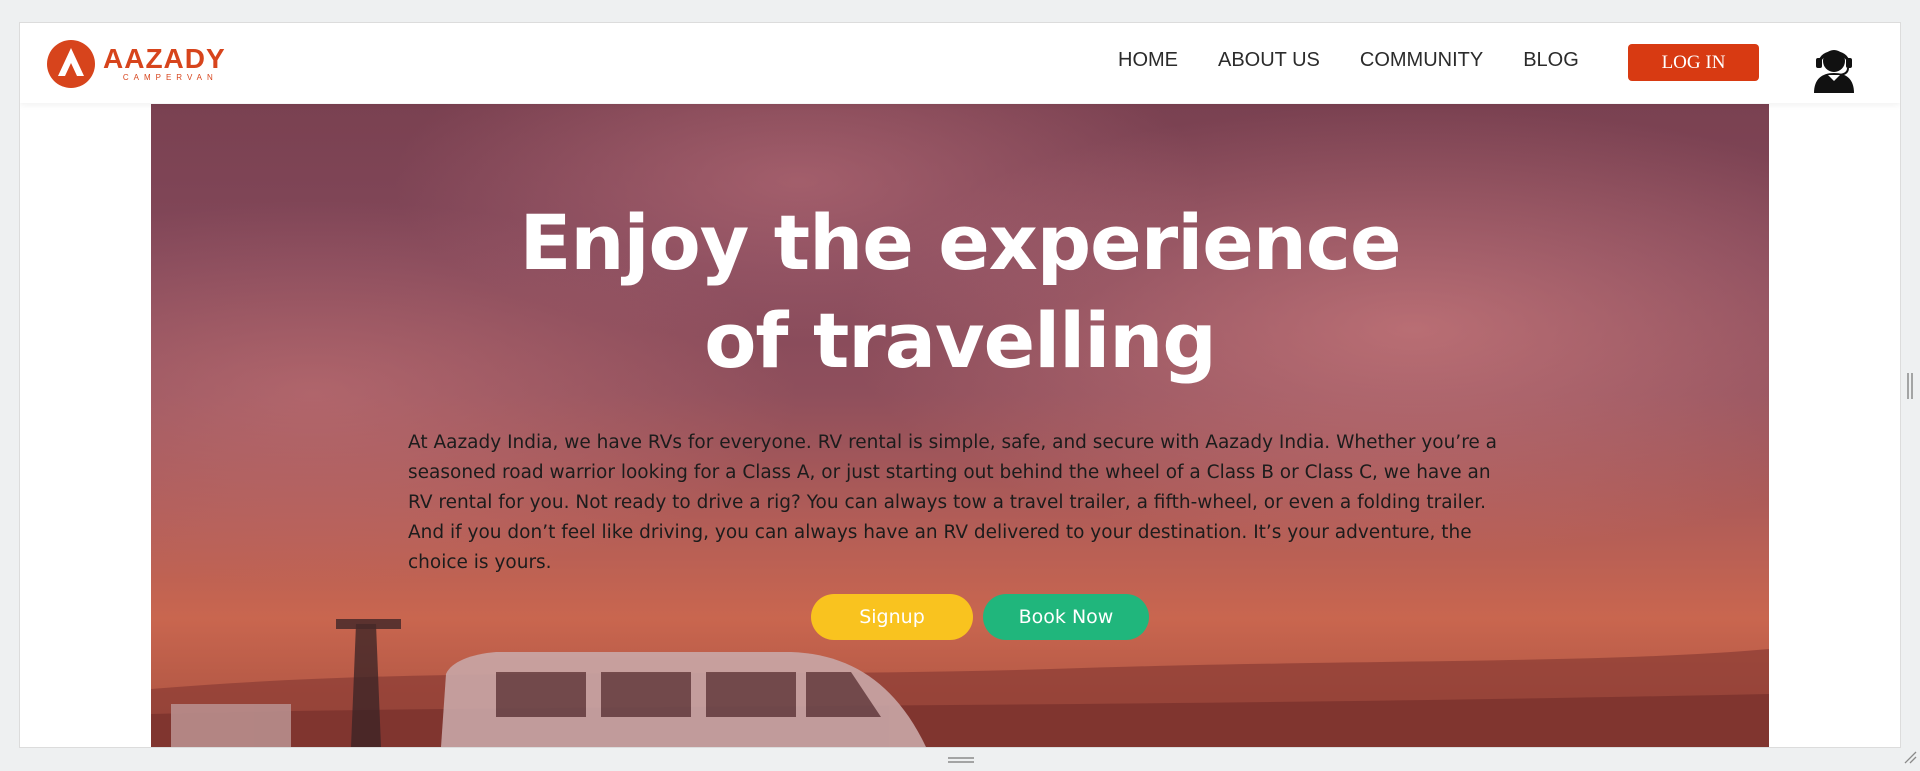 The height and width of the screenshot is (771, 1920). I want to click on nav-home-link: HOME, so click(1148, 60).